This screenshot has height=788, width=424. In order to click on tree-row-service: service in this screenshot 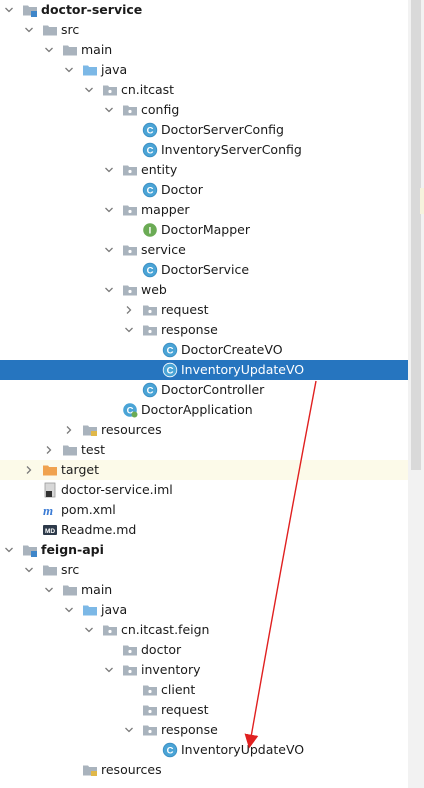, I will do `click(204, 250)`.